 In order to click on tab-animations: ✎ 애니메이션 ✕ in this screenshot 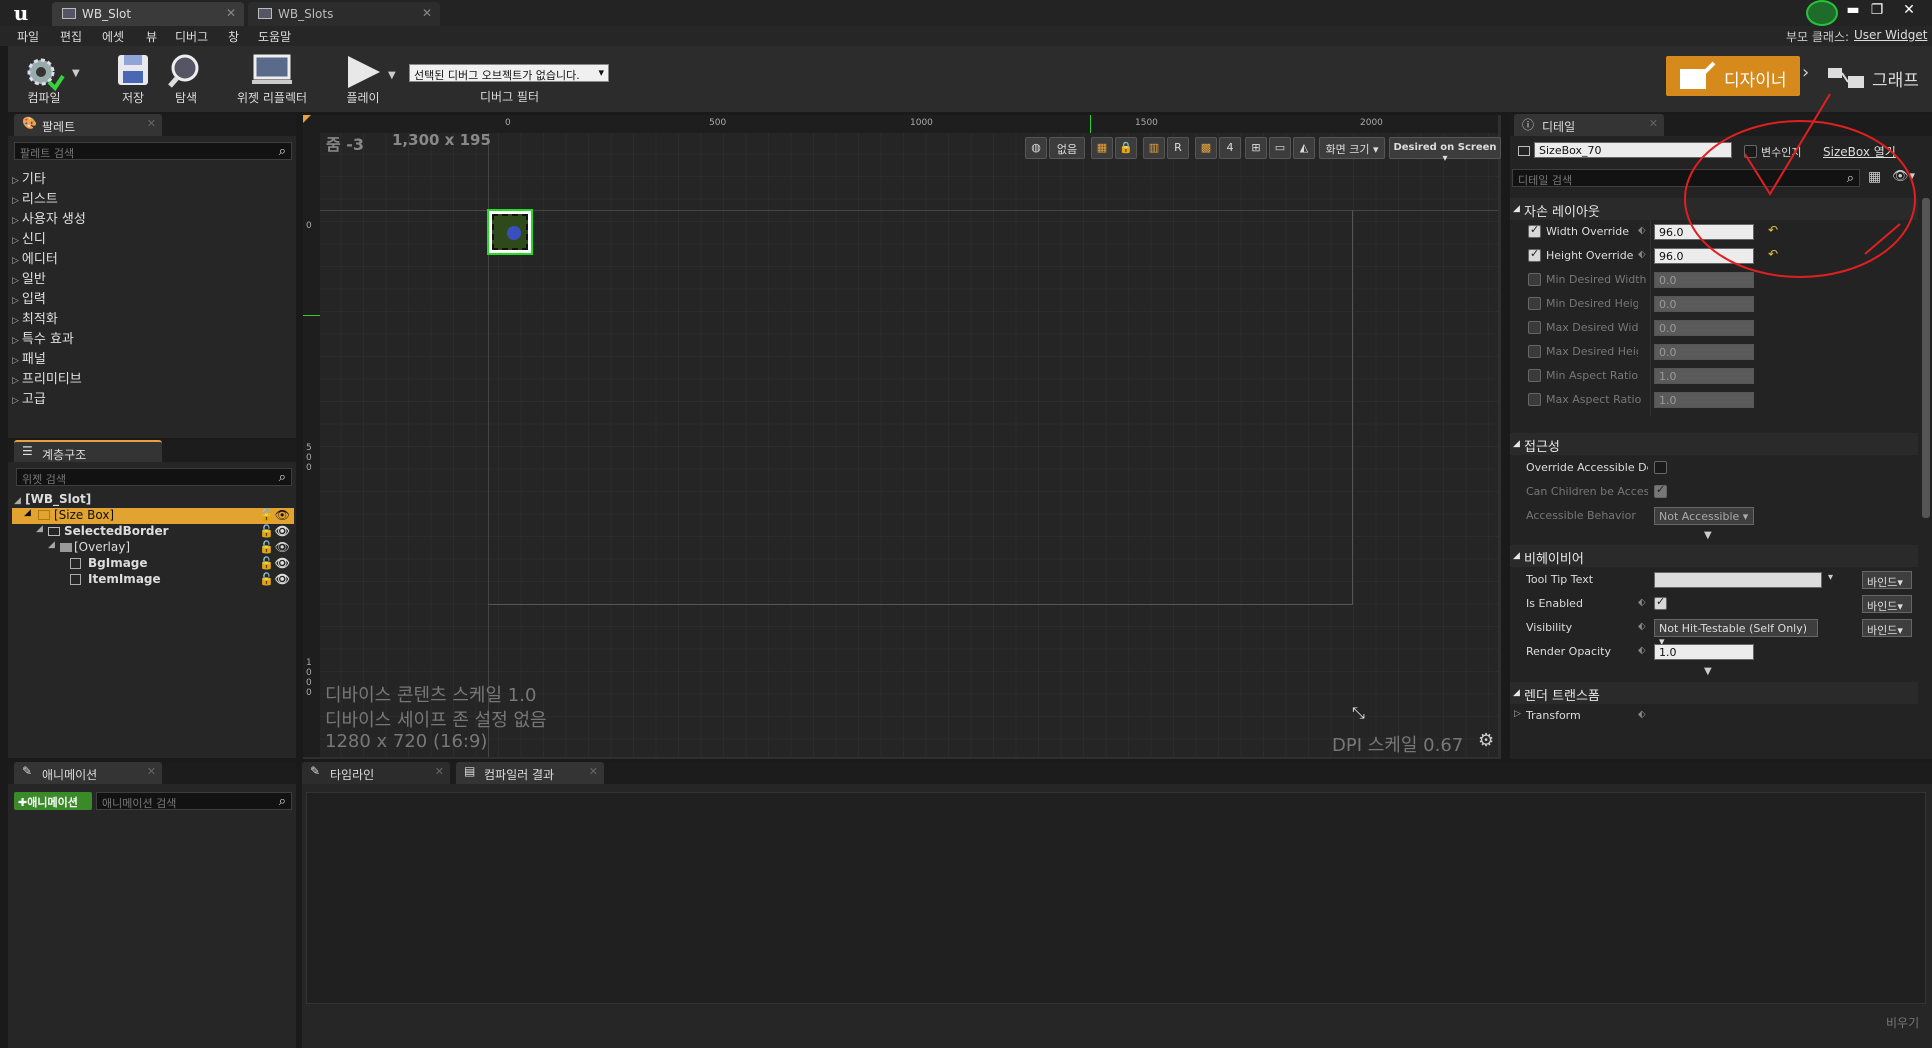, I will do `click(88, 773)`.